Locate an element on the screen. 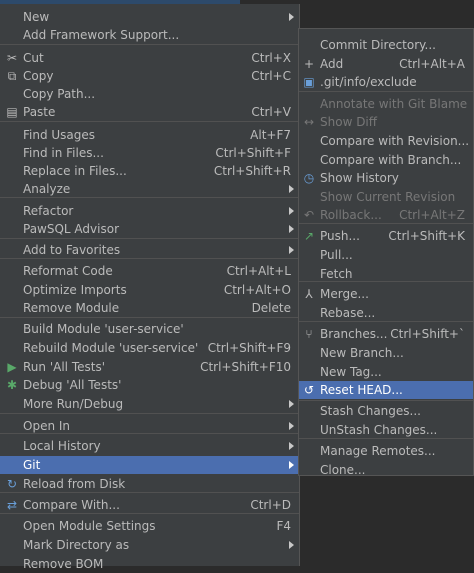 The width and height of the screenshot is (474, 573). main_menu-item-compare-with: ⇄ Compare With... Ctrl+D is located at coordinates (149, 505).